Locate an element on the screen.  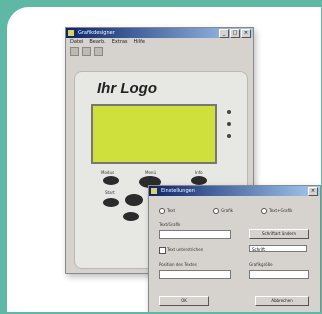
font-select: Schrift is located at coordinates (278, 248).